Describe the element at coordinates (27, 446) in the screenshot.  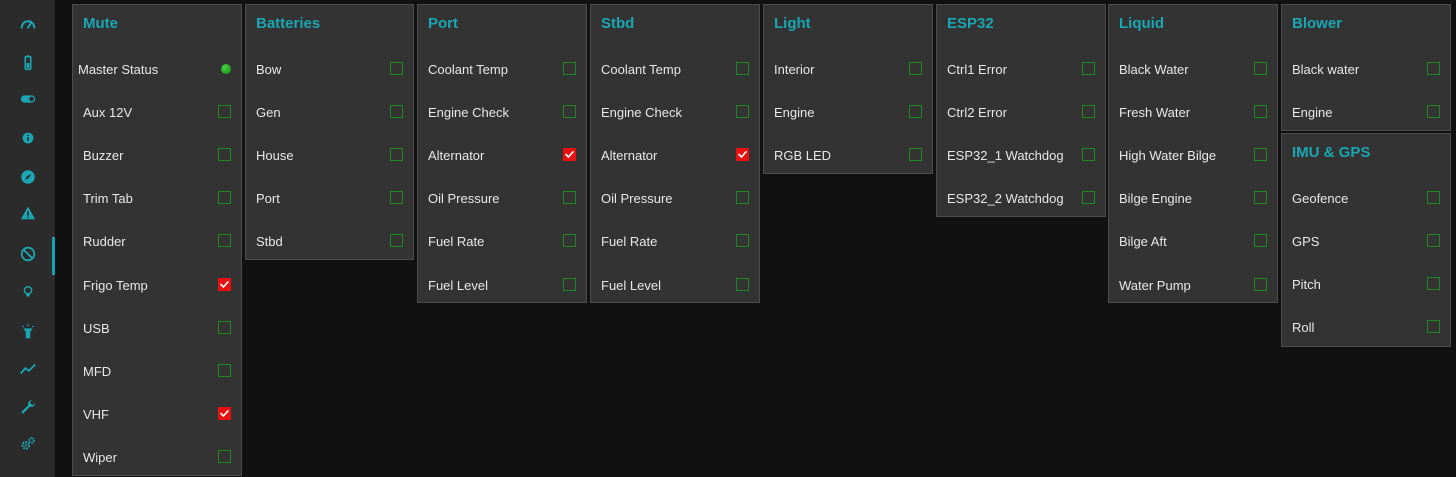
I see `nav-settings` at that location.